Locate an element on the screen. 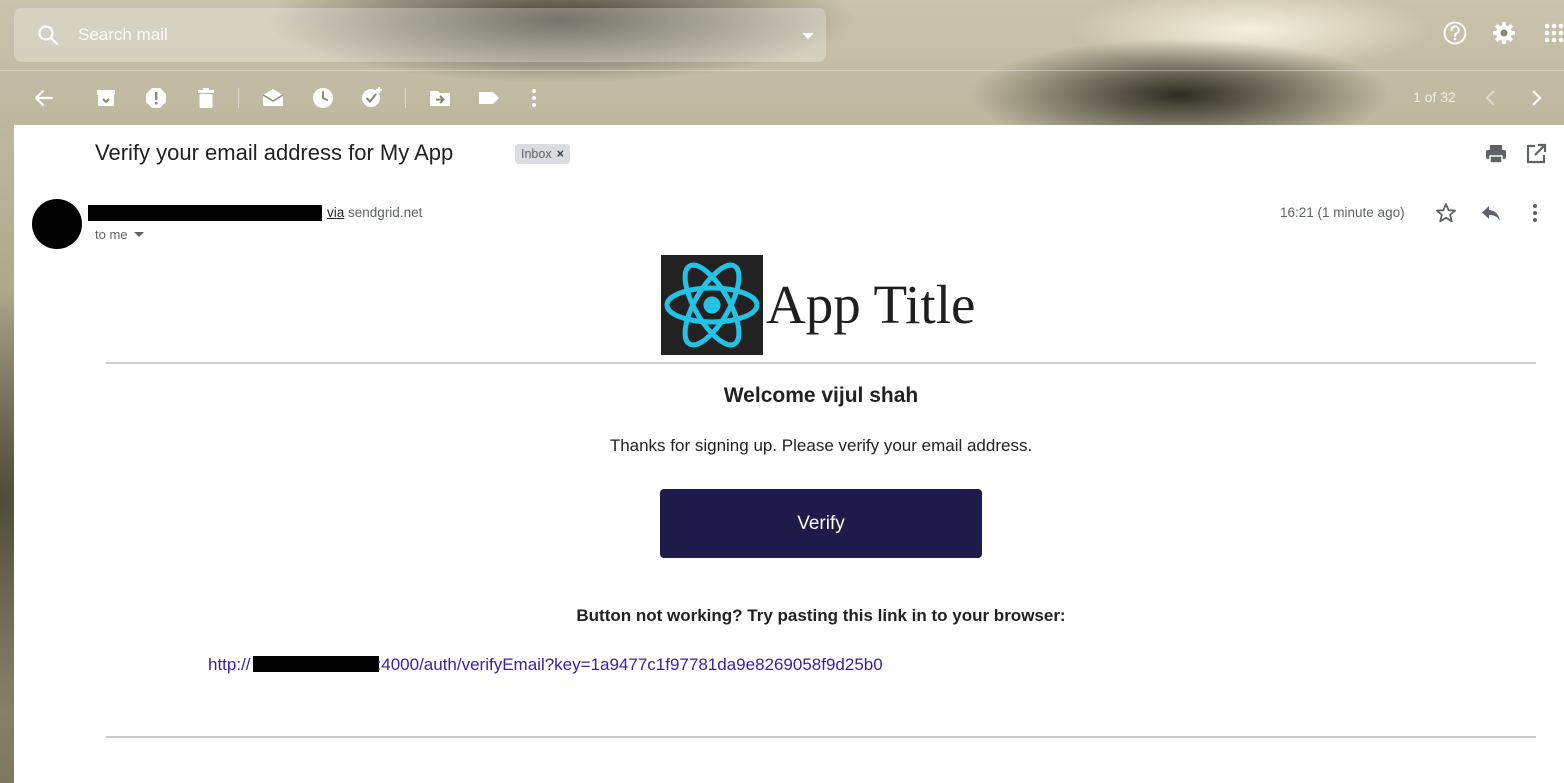  inbox-label-chip: Inbox × is located at coordinates (542, 154).